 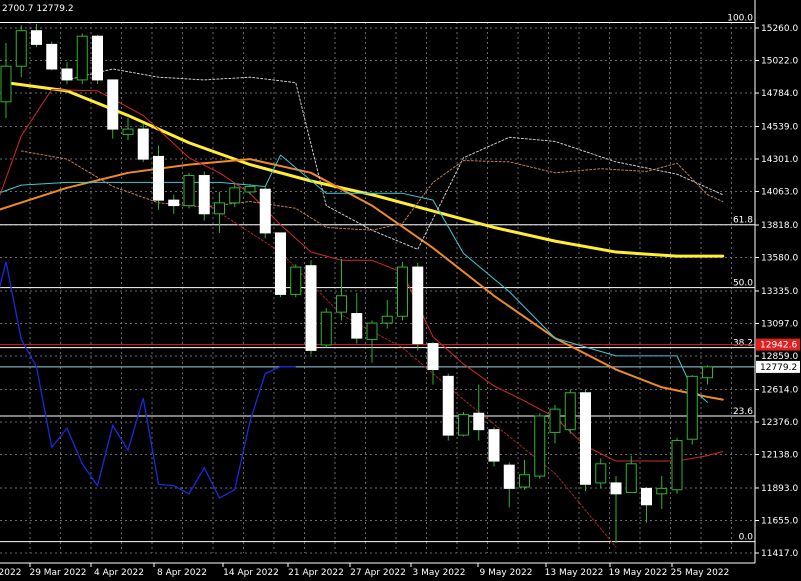 What do you see at coordinates (779, 292) in the screenshot?
I see `price-tick-label: 13335.0` at bounding box center [779, 292].